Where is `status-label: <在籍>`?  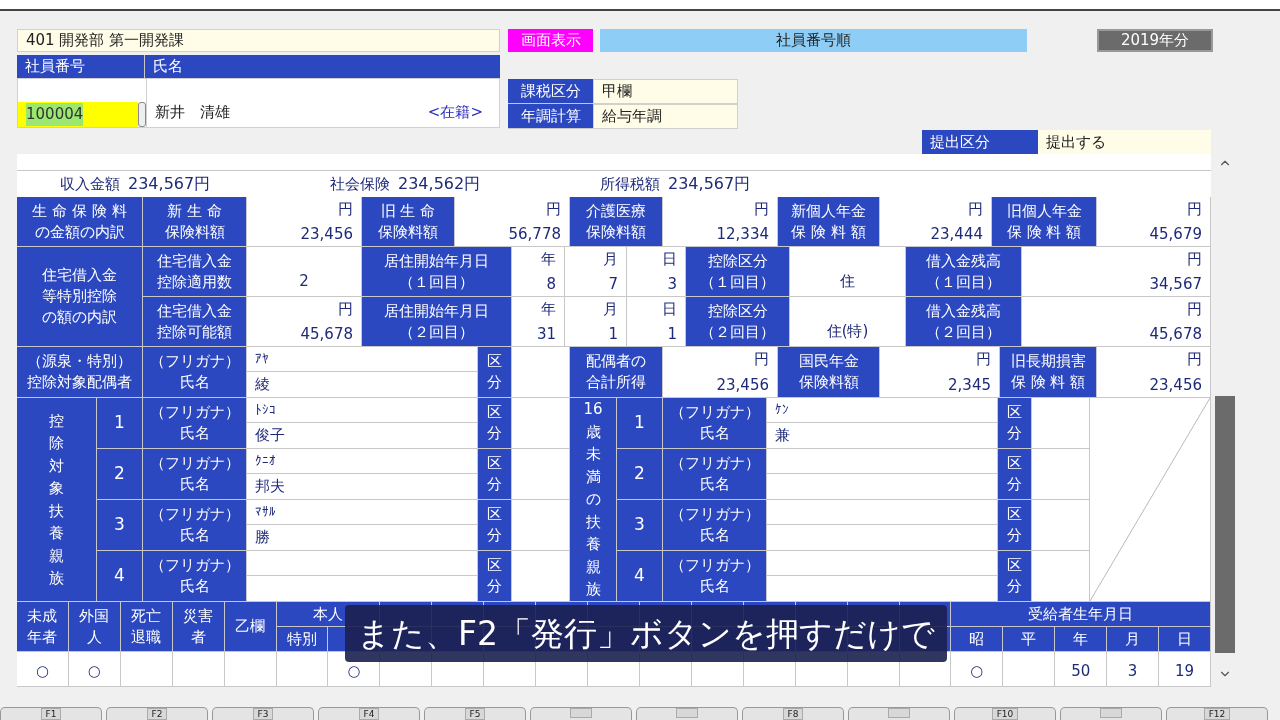 status-label: <在籍> is located at coordinates (455, 112).